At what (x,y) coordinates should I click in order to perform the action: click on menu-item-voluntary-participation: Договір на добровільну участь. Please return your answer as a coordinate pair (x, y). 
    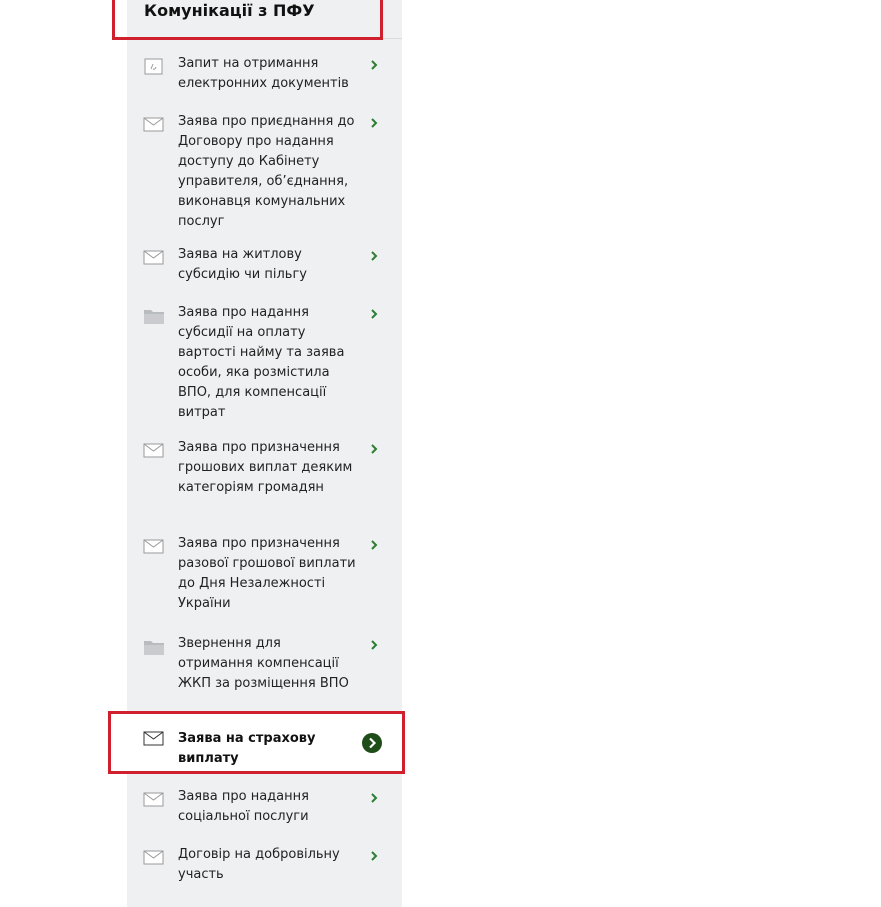
    Looking at the image, I should click on (264, 869).